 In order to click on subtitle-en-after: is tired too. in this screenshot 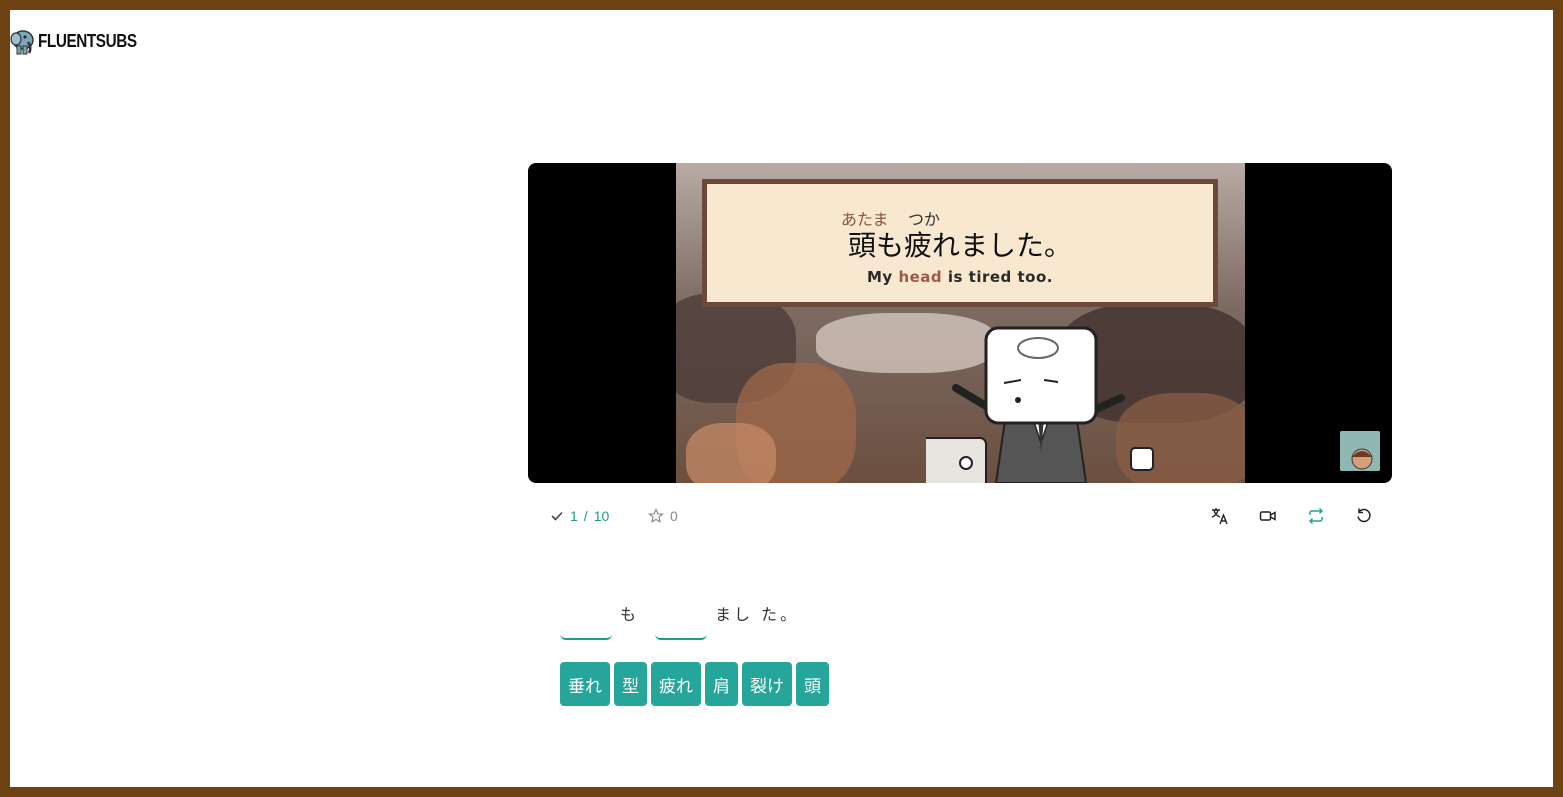, I will do `click(997, 277)`.